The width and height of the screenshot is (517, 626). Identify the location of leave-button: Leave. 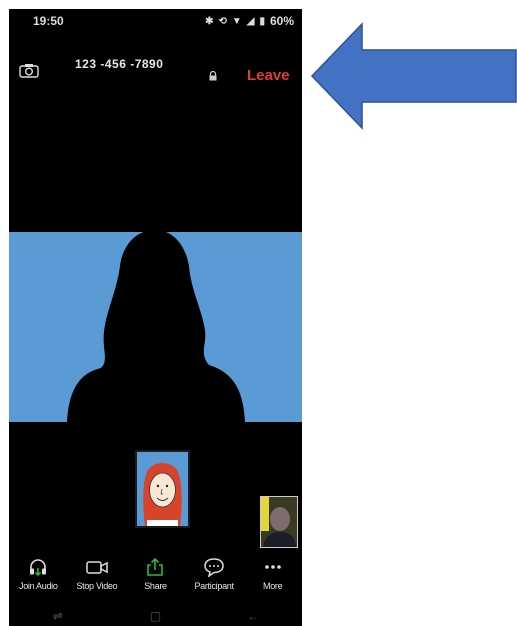
(268, 75).